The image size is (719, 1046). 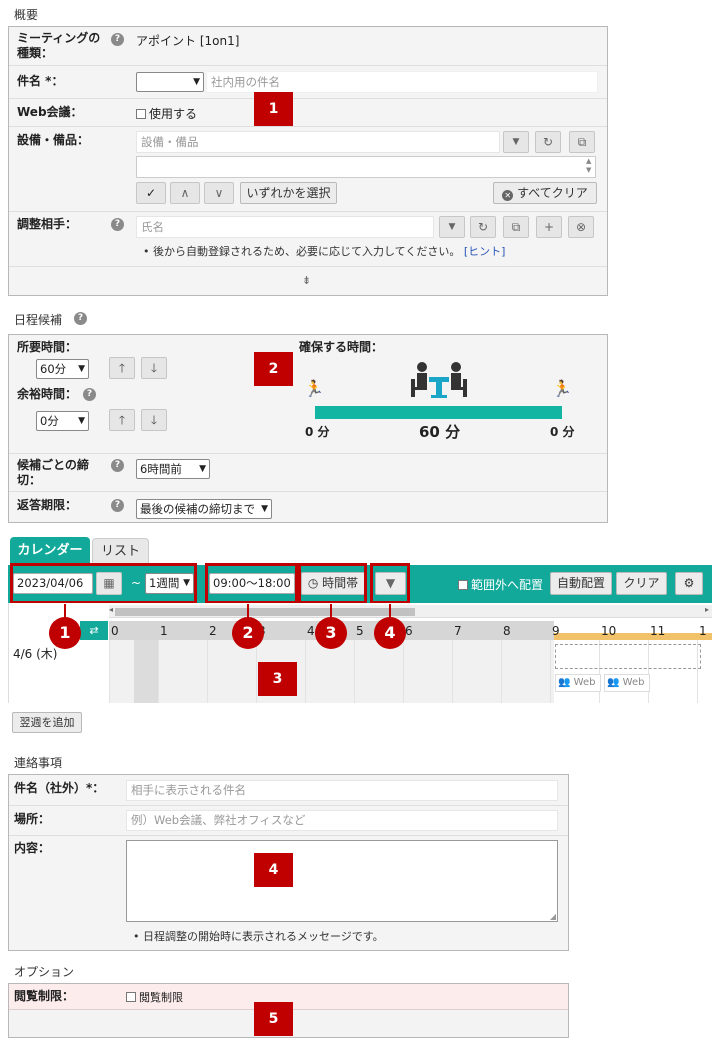 What do you see at coordinates (50, 112) in the screenshot?
I see `web-label: Web会議：` at bounding box center [50, 112].